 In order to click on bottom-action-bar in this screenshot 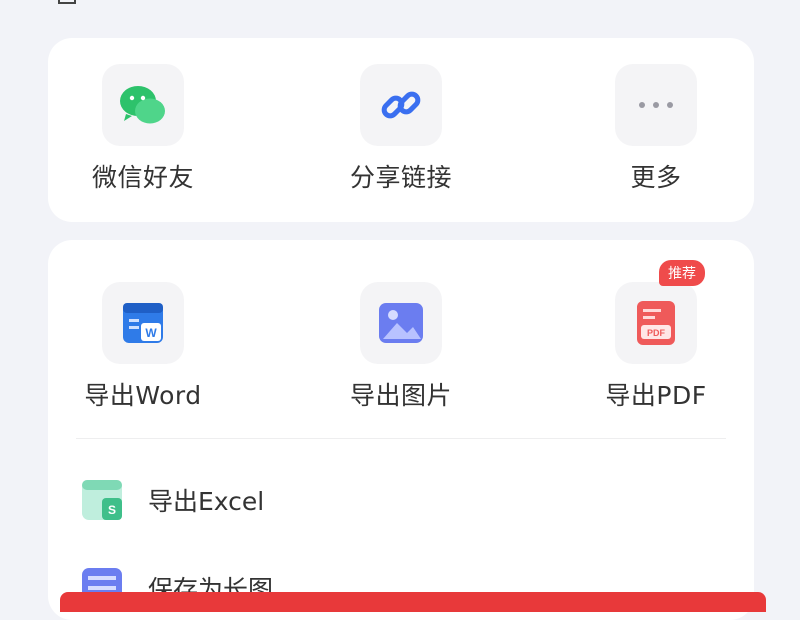, I will do `click(413, 602)`.